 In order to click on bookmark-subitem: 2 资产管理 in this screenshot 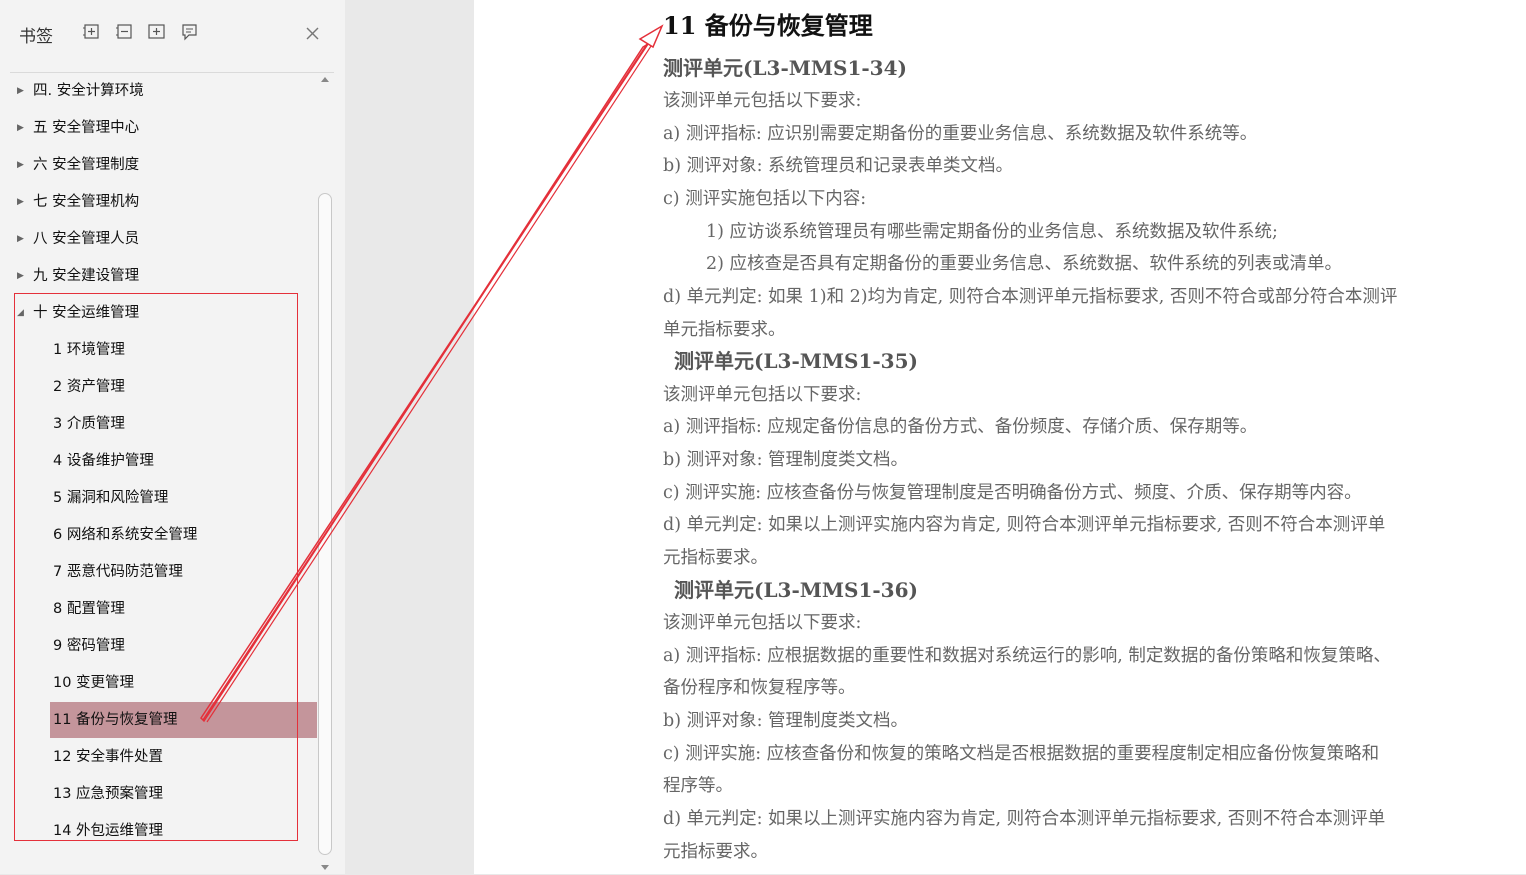, I will do `click(163, 387)`.